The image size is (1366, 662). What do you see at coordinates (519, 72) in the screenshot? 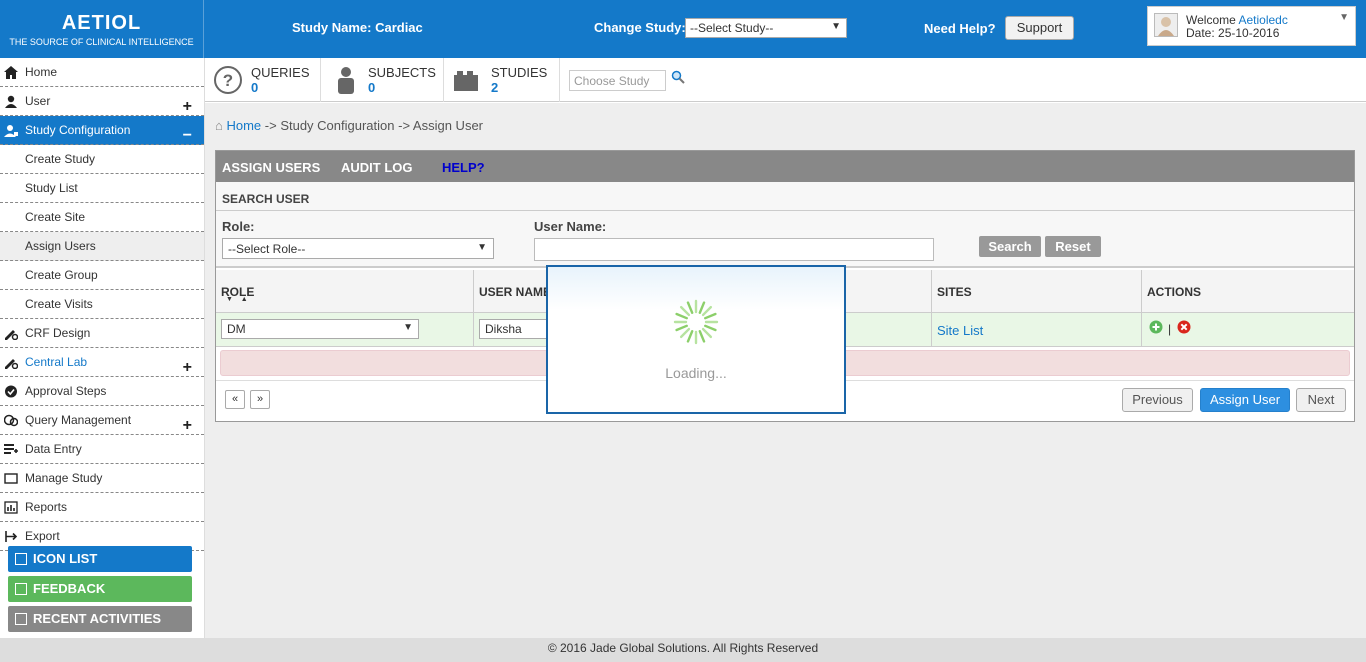
I see `studies-label: STUDIES` at bounding box center [519, 72].